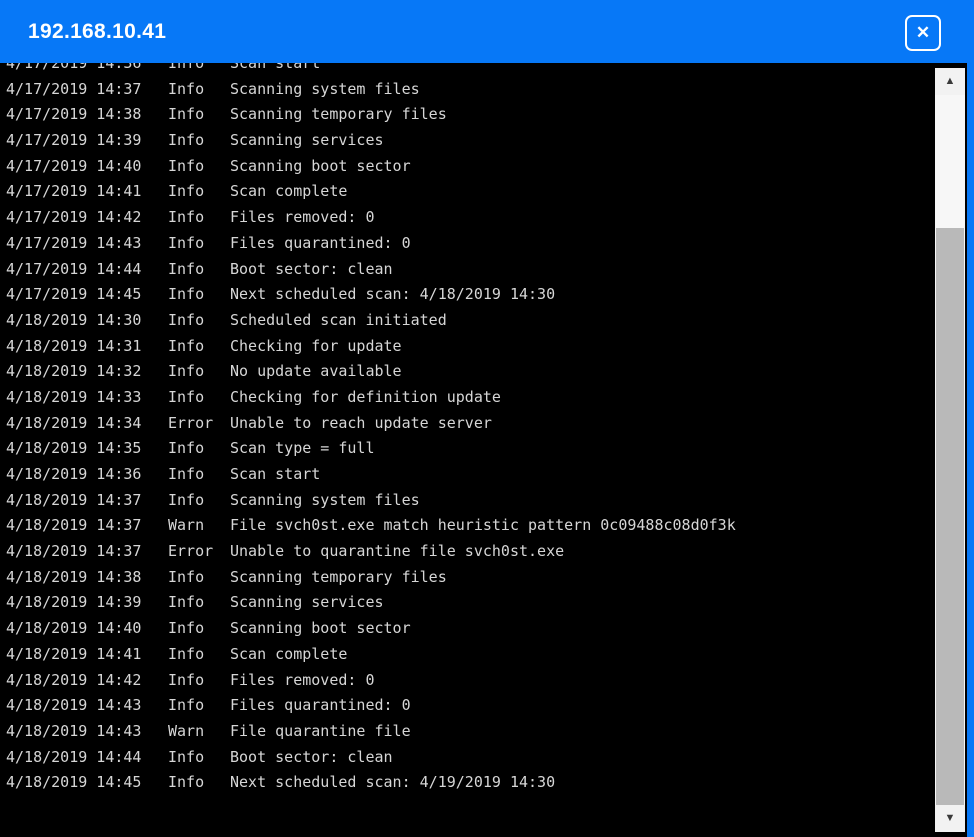 This screenshot has width=974, height=837. What do you see at coordinates (486, 270) in the screenshot?
I see `log-row: 4/17/2019 14:44 Info Boot sector: clean` at bounding box center [486, 270].